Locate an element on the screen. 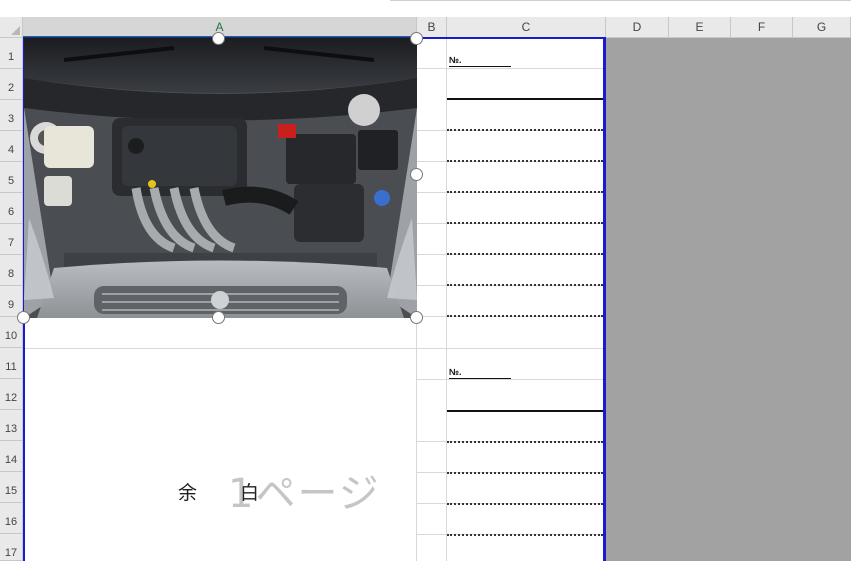  row-header-2: 2 is located at coordinates (11, 84).